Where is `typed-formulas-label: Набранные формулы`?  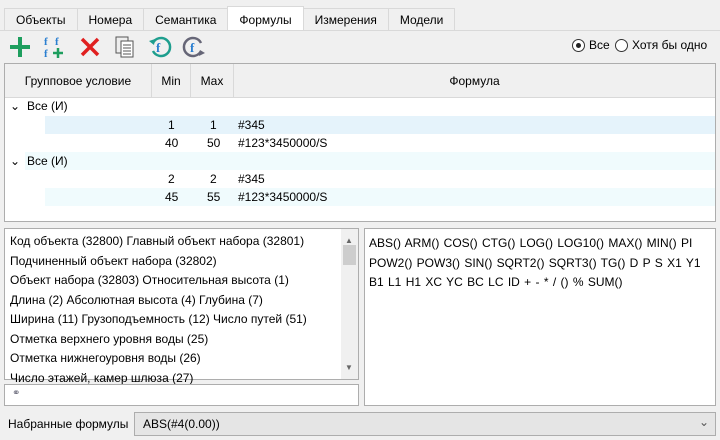
typed-formulas-label: Набранные формулы is located at coordinates (68, 424).